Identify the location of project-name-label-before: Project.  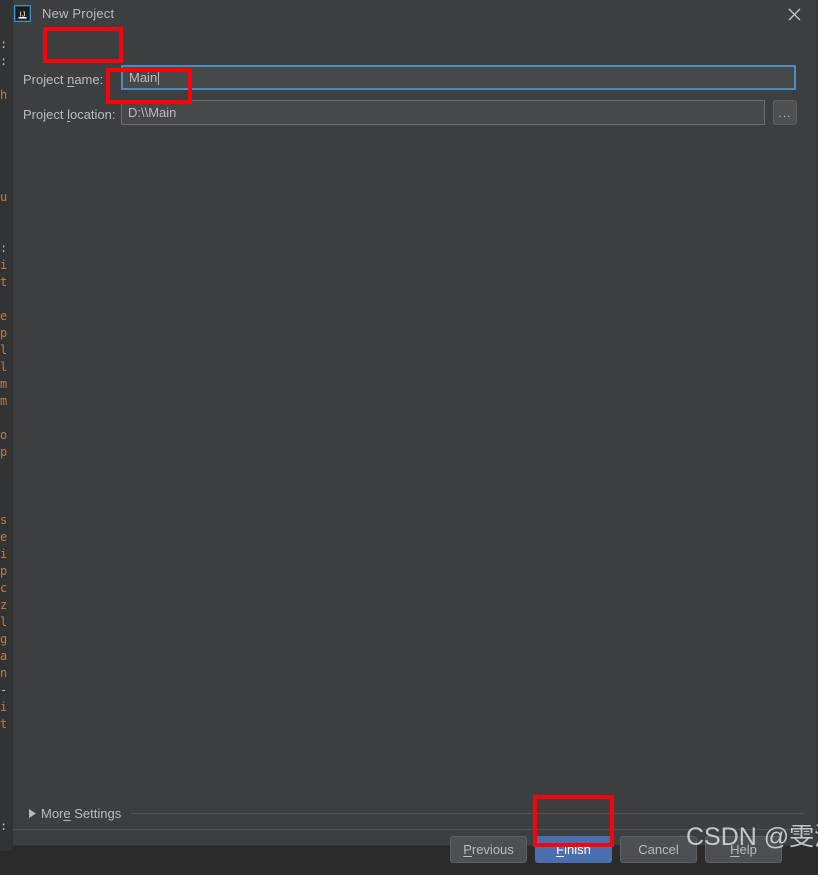
(45, 79).